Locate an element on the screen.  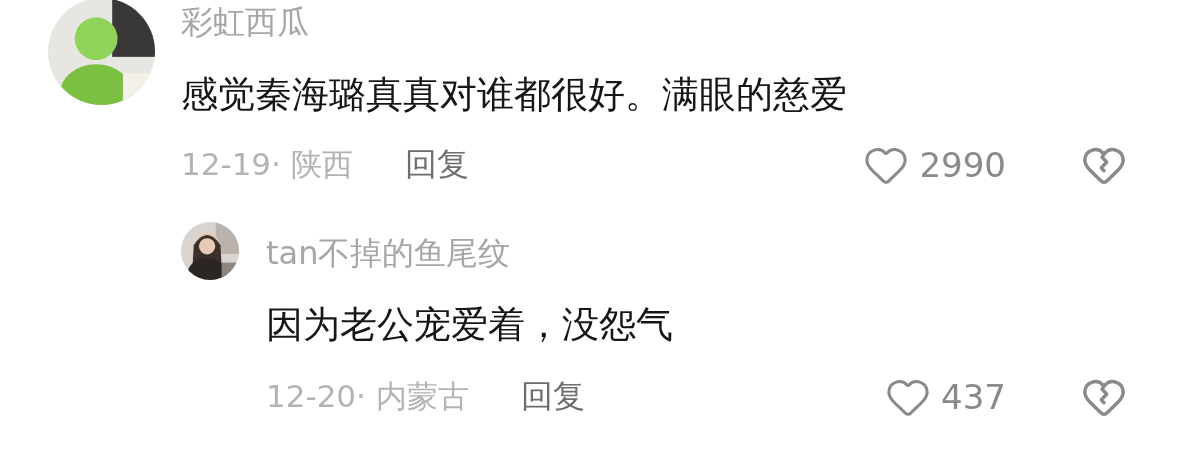
comment-text: 感觉秦海璐真真对谁都很好。满眼的慈爱 is located at coordinates (514, 95).